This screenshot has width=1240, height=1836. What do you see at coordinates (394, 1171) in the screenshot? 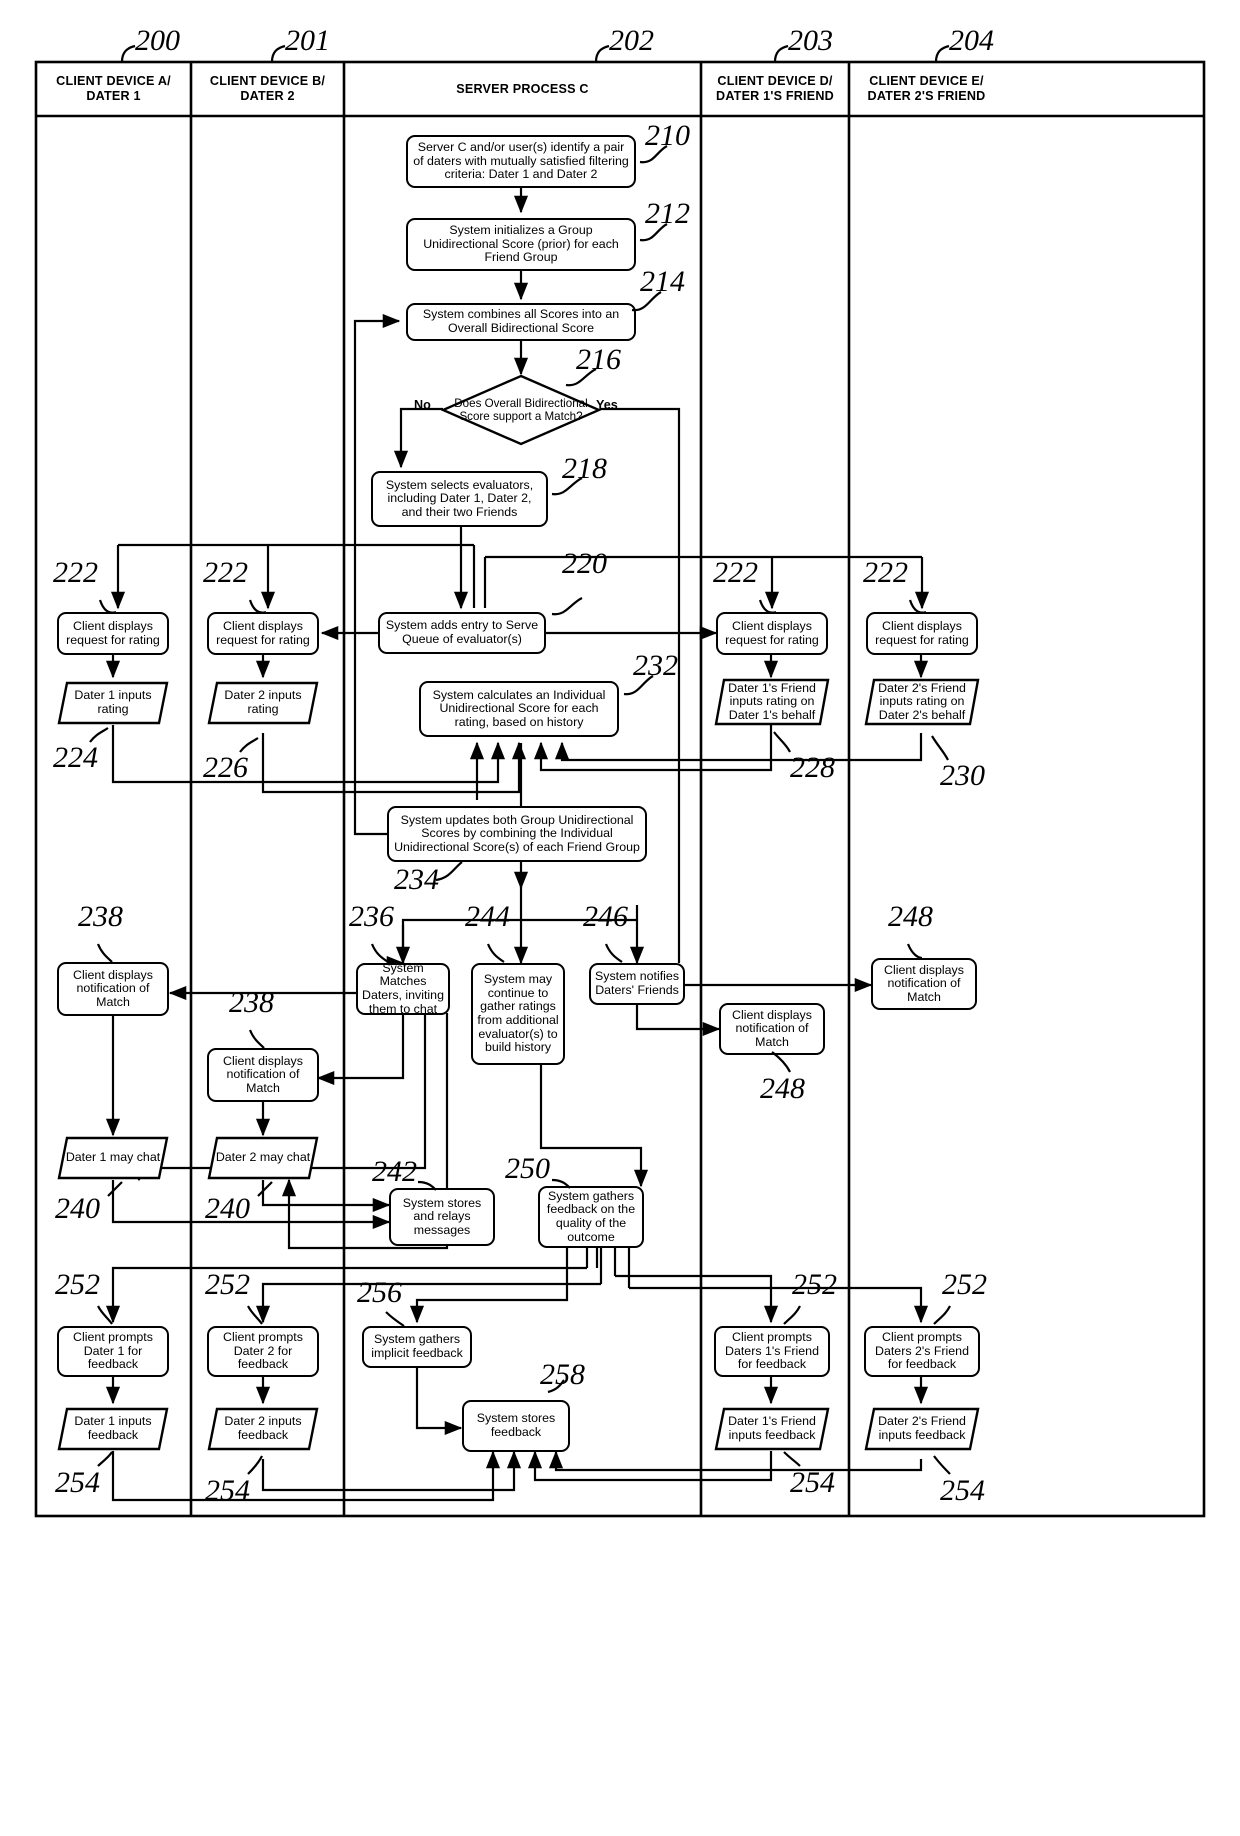
I see `ref-242: 242` at bounding box center [394, 1171].